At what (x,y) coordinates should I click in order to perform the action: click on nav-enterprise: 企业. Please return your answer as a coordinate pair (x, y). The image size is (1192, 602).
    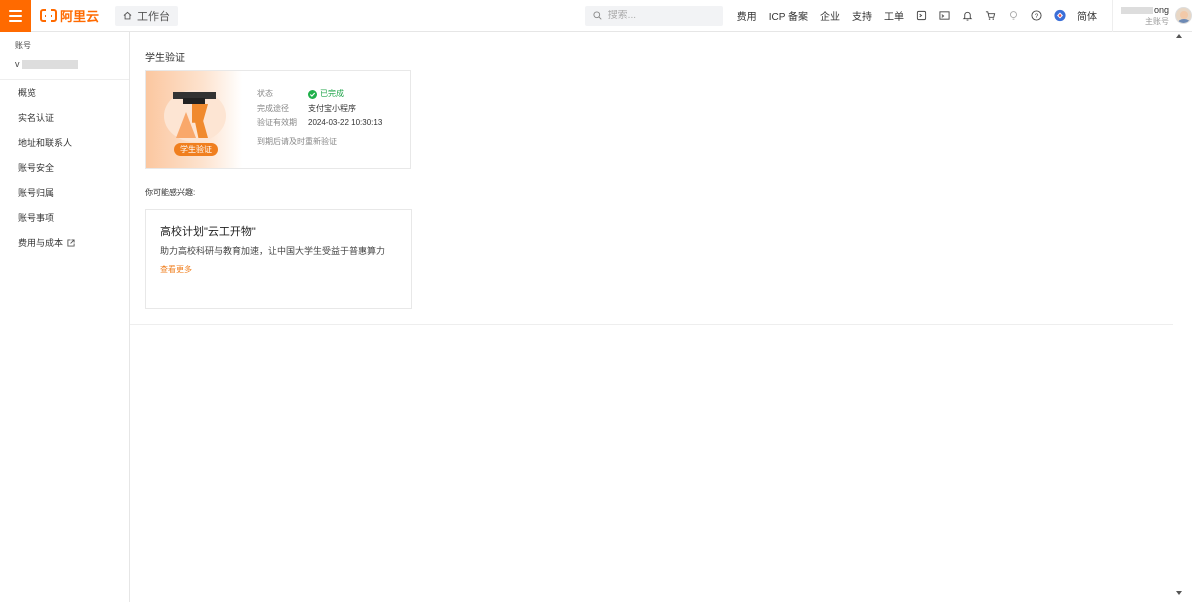
    Looking at the image, I should click on (830, 15).